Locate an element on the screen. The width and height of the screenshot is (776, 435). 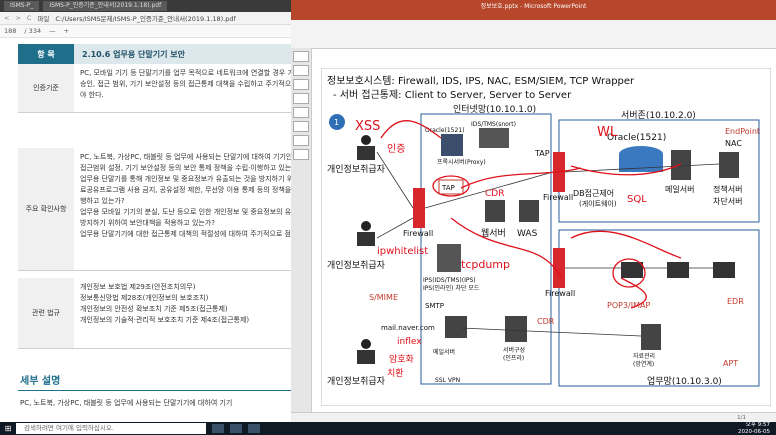
clock-date: 2020-06-05 is located at coordinates (754, 431).